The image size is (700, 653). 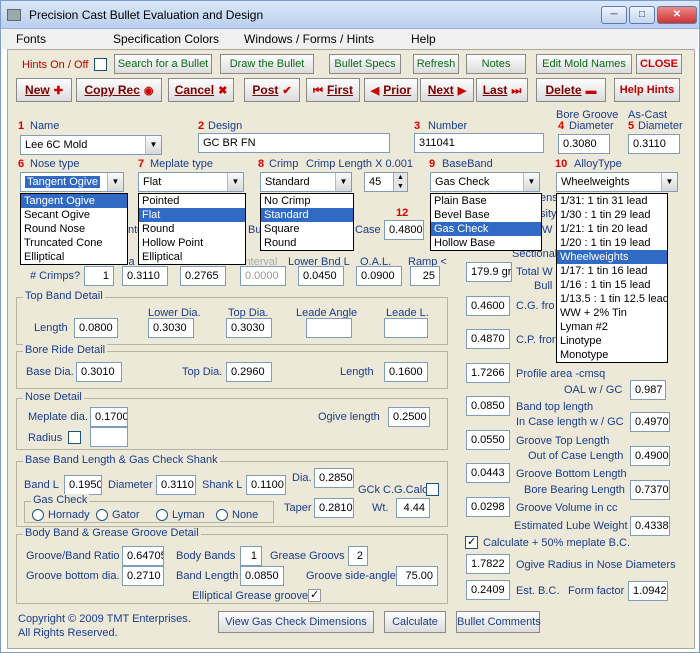 What do you see at coordinates (365, 64) in the screenshot?
I see `bullet-specs-button: Bullet Specs` at bounding box center [365, 64].